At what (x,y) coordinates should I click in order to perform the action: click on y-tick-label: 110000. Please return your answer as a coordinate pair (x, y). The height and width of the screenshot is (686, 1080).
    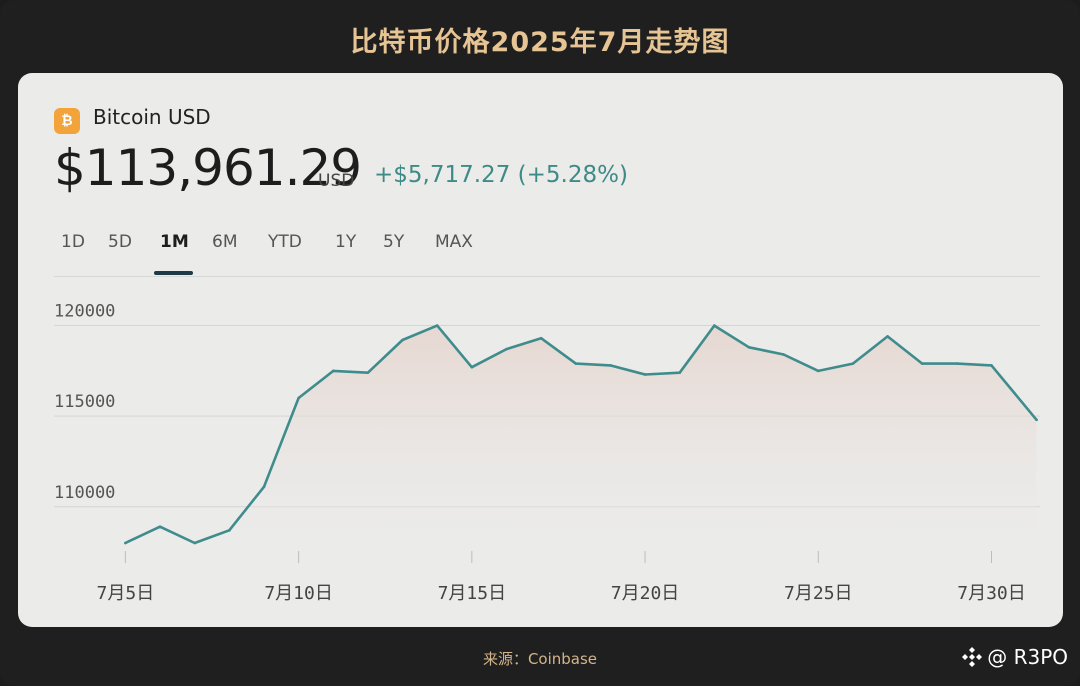
    Looking at the image, I should click on (84, 493).